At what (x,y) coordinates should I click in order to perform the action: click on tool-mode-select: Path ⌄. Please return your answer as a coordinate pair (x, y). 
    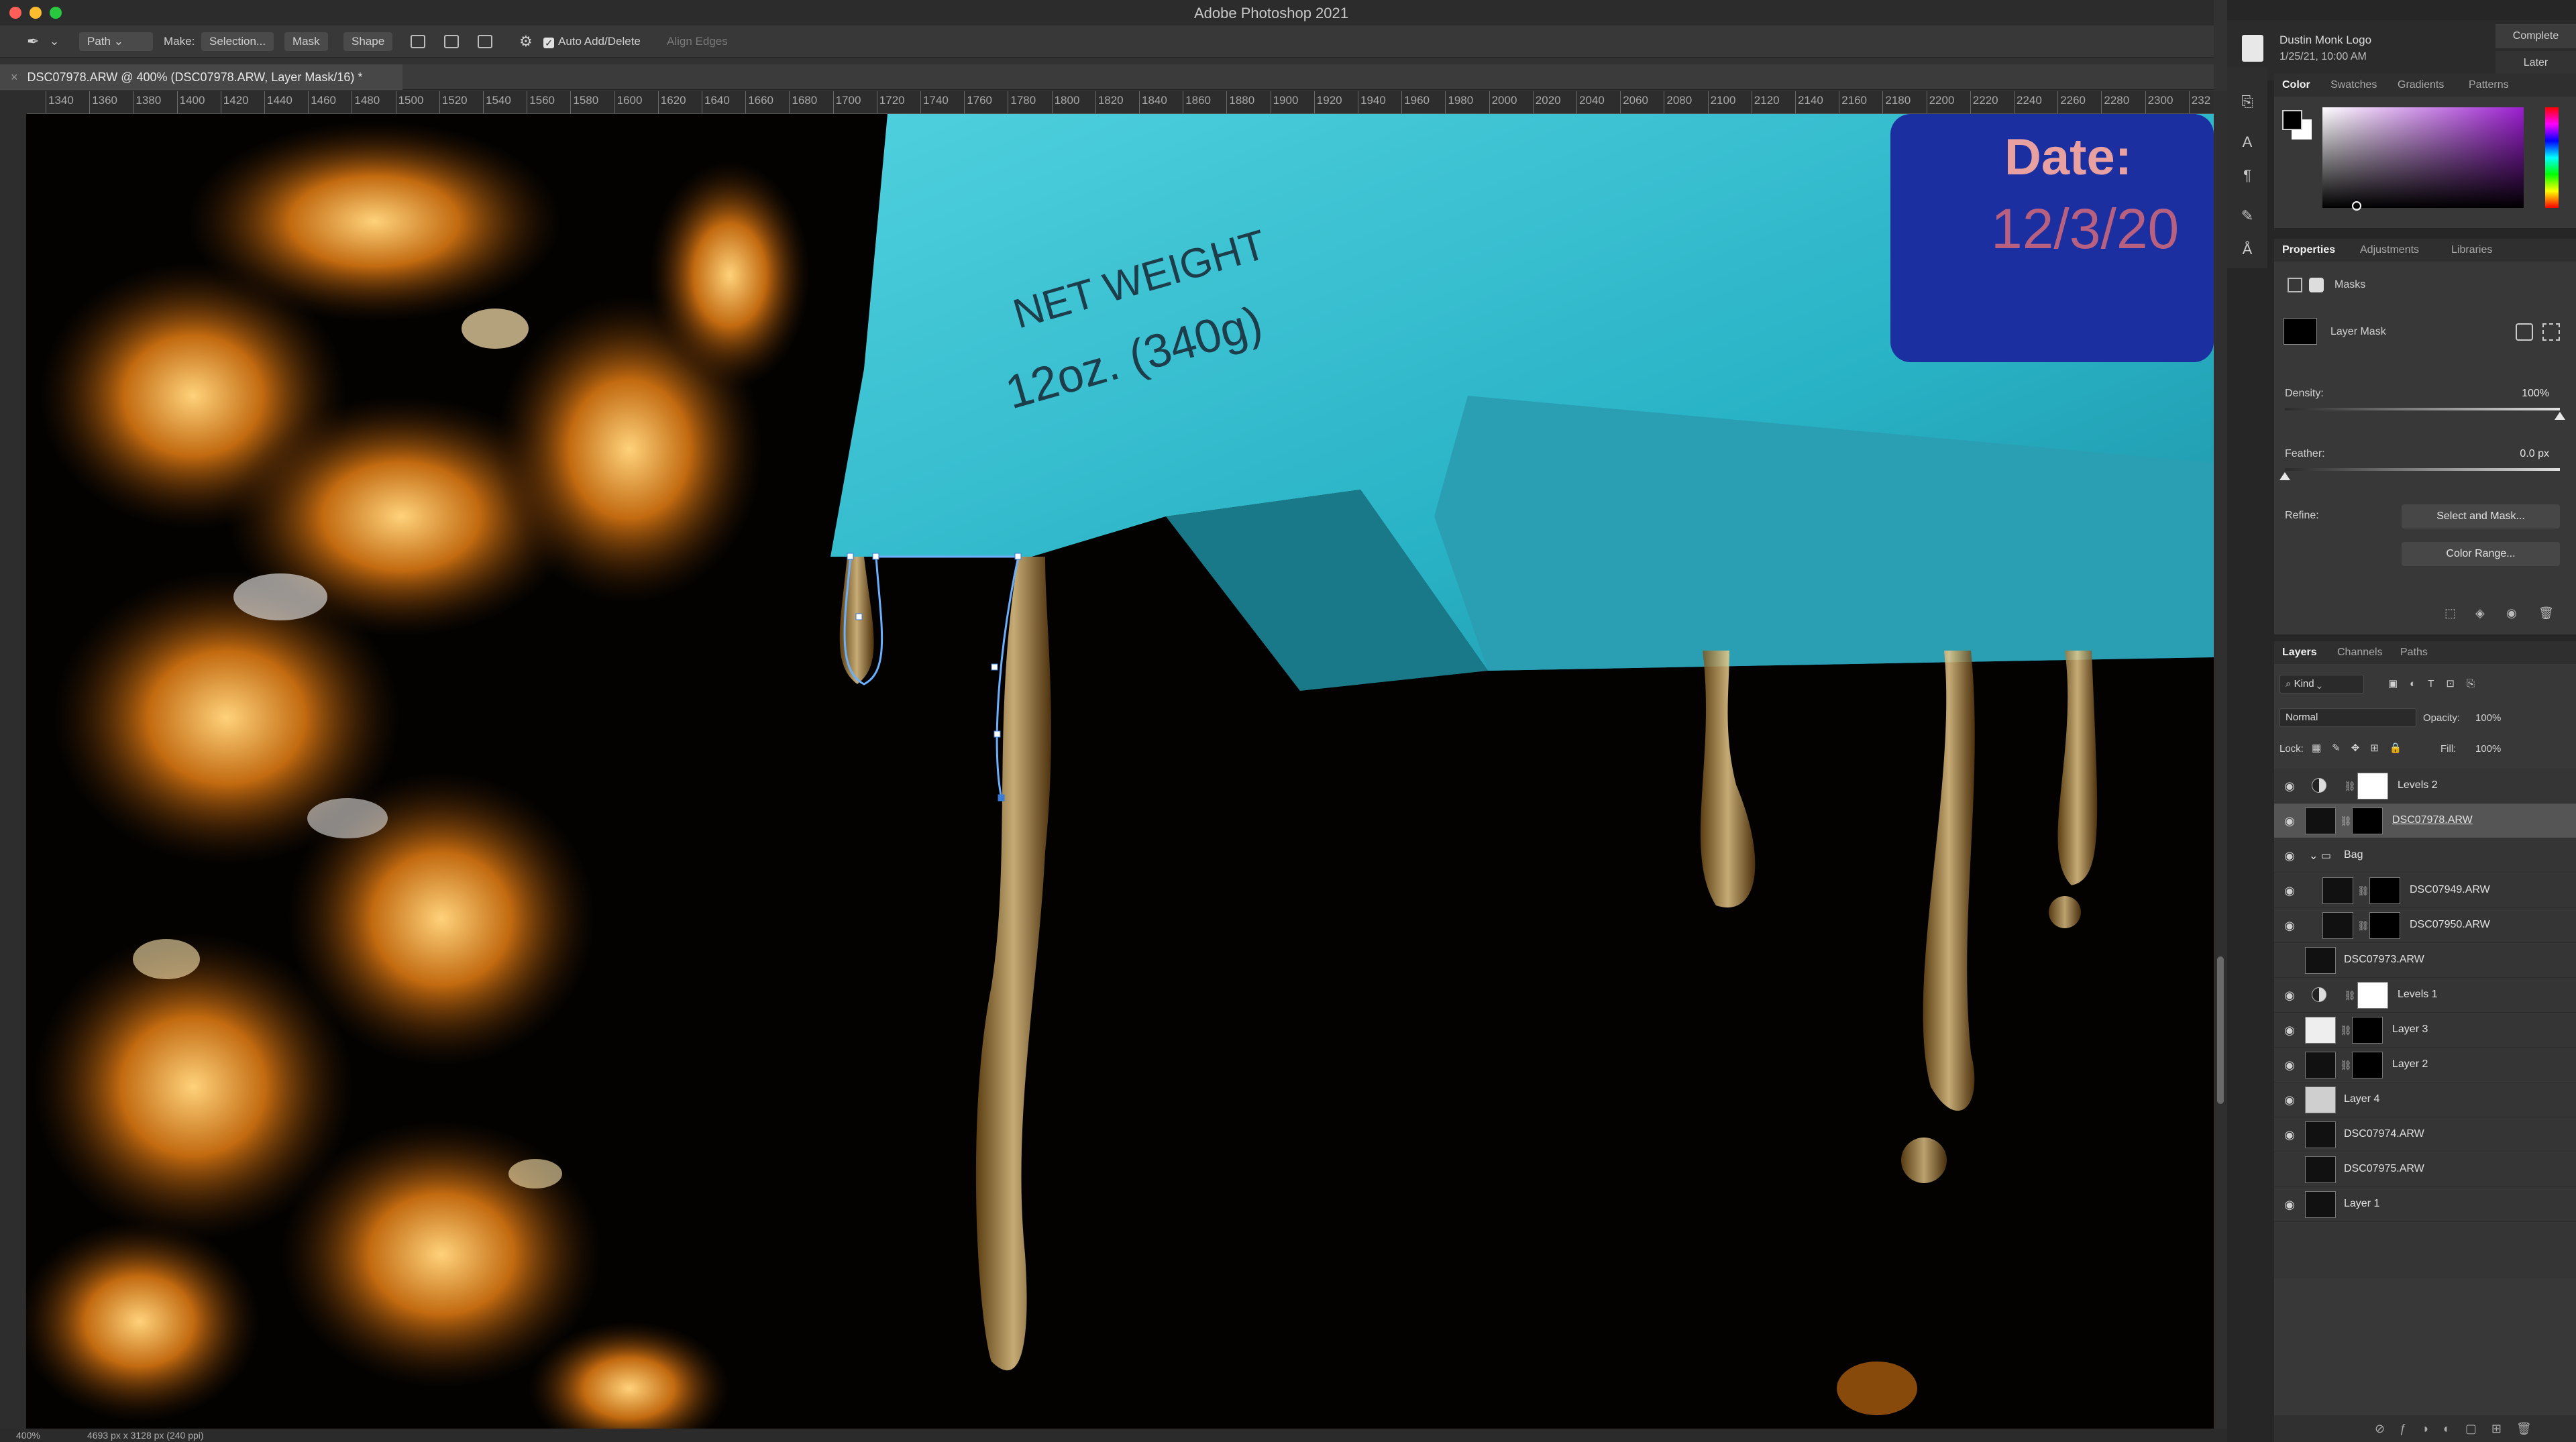
    Looking at the image, I should click on (116, 41).